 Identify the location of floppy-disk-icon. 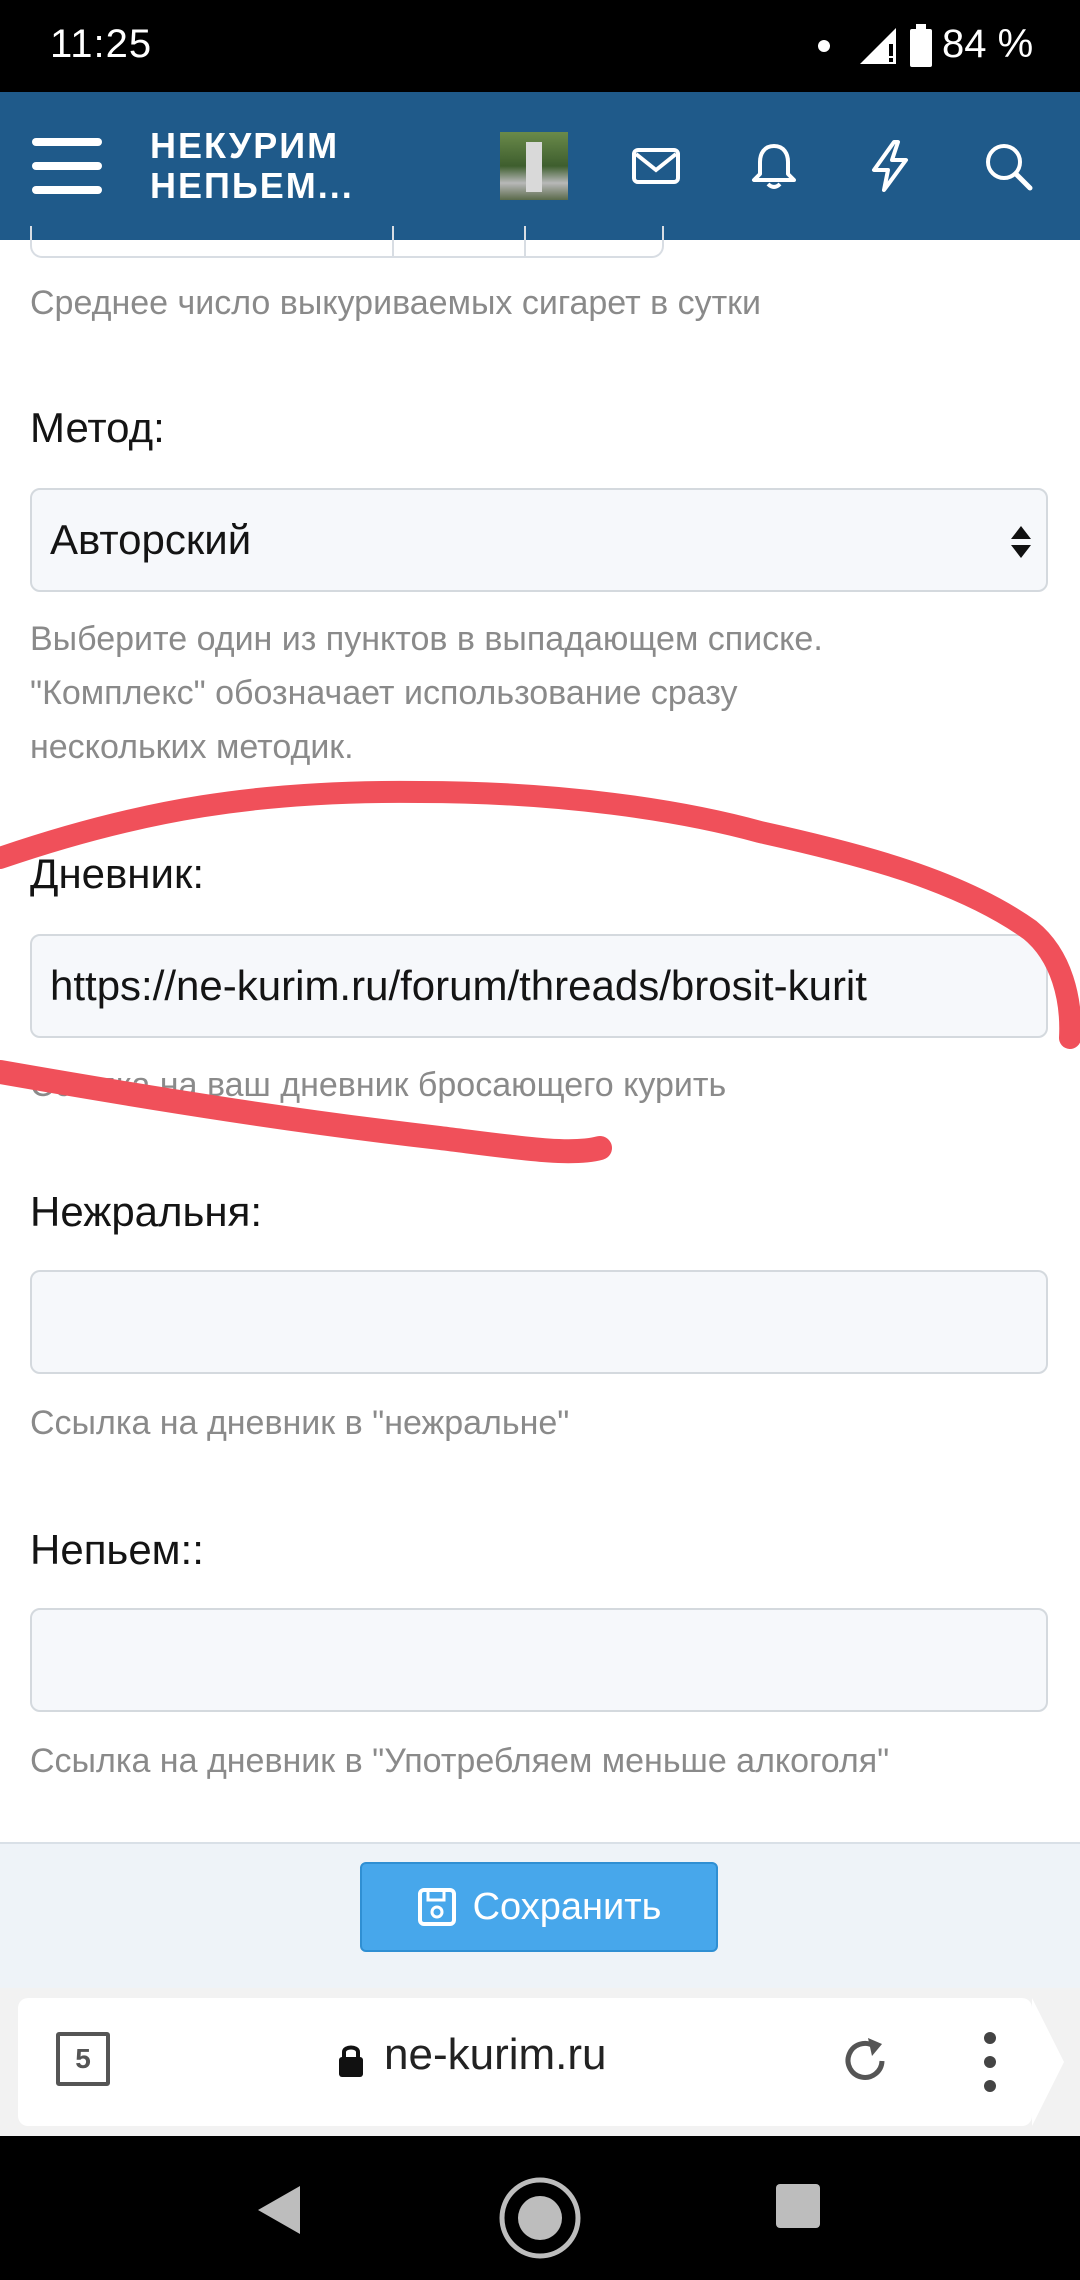
(436, 1907).